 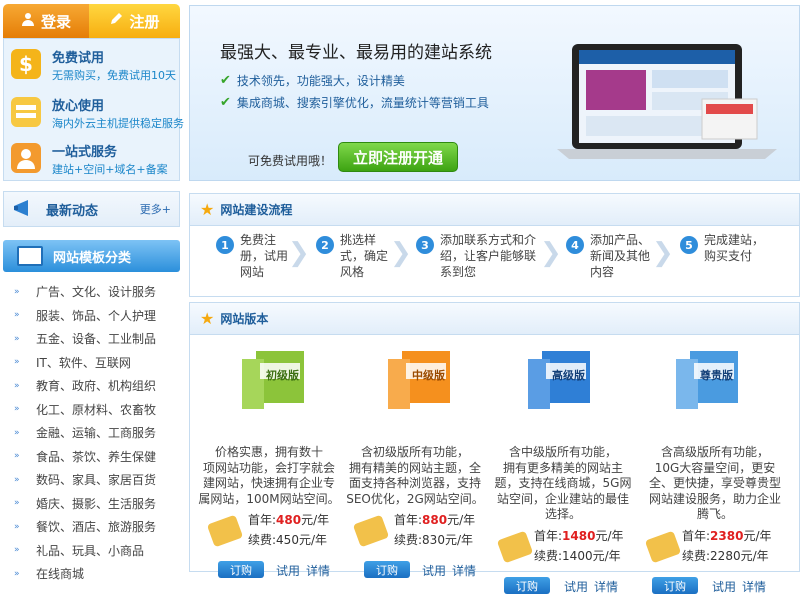 What do you see at coordinates (97, 551) in the screenshot?
I see `category-item: » 礼品、玩具、小商品` at bounding box center [97, 551].